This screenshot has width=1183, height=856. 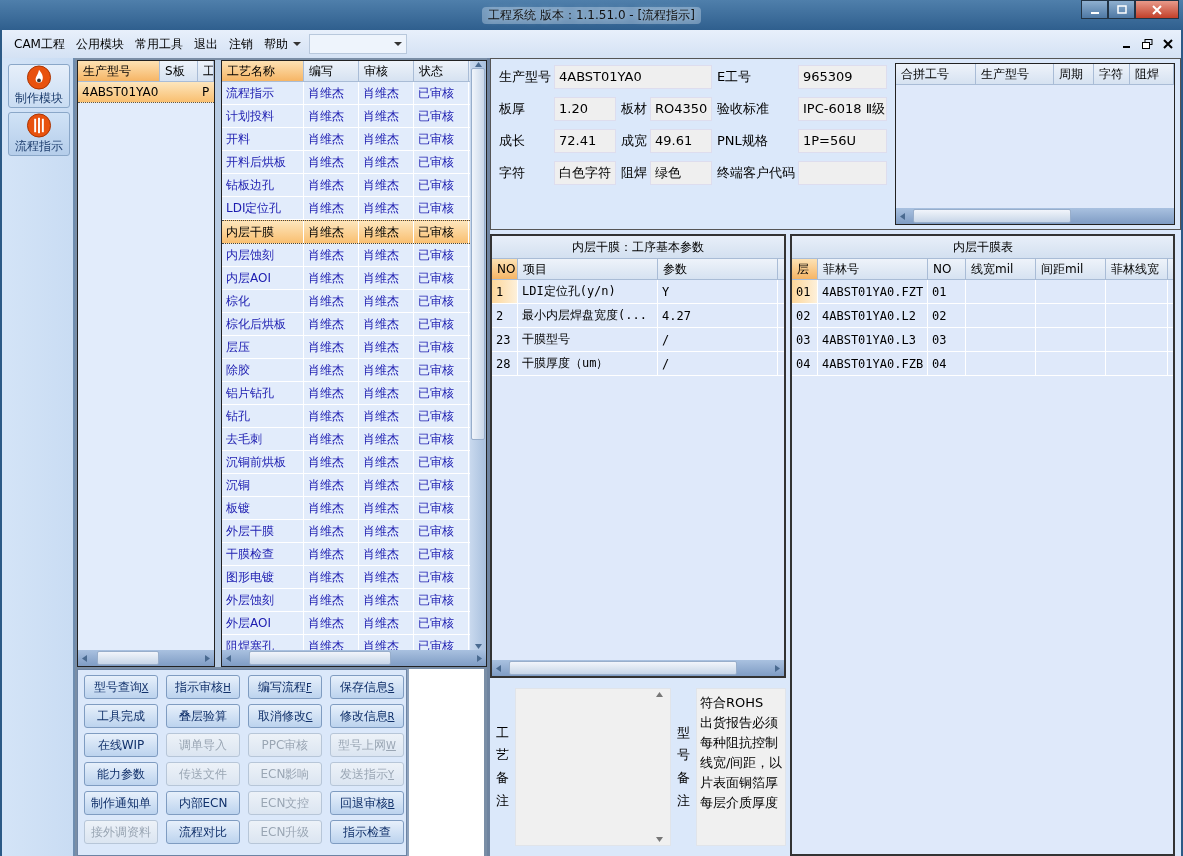 I want to click on module-button: 制作模块, so click(x=39, y=86).